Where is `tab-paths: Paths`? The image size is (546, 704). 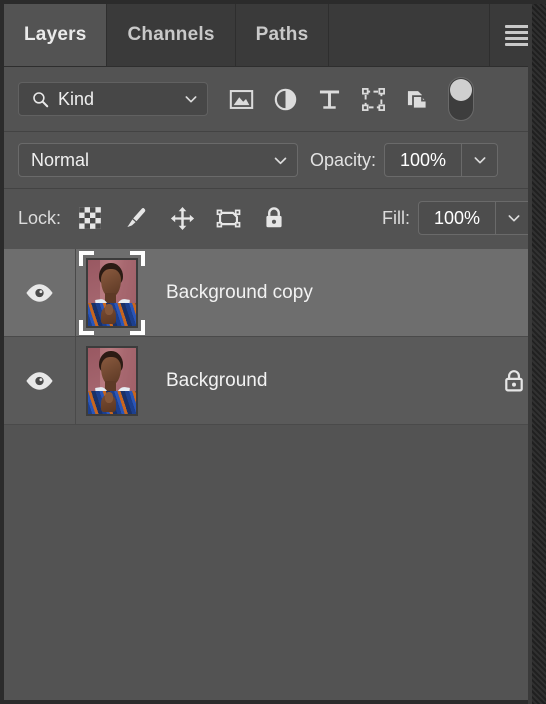 tab-paths: Paths is located at coordinates (283, 35).